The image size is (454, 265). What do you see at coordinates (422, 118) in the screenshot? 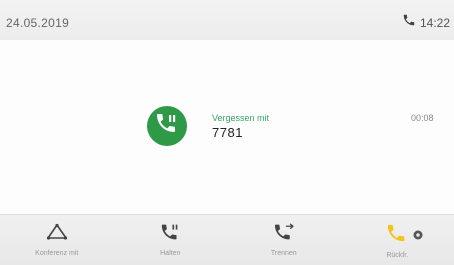
I see `call-duration: 00:08` at bounding box center [422, 118].